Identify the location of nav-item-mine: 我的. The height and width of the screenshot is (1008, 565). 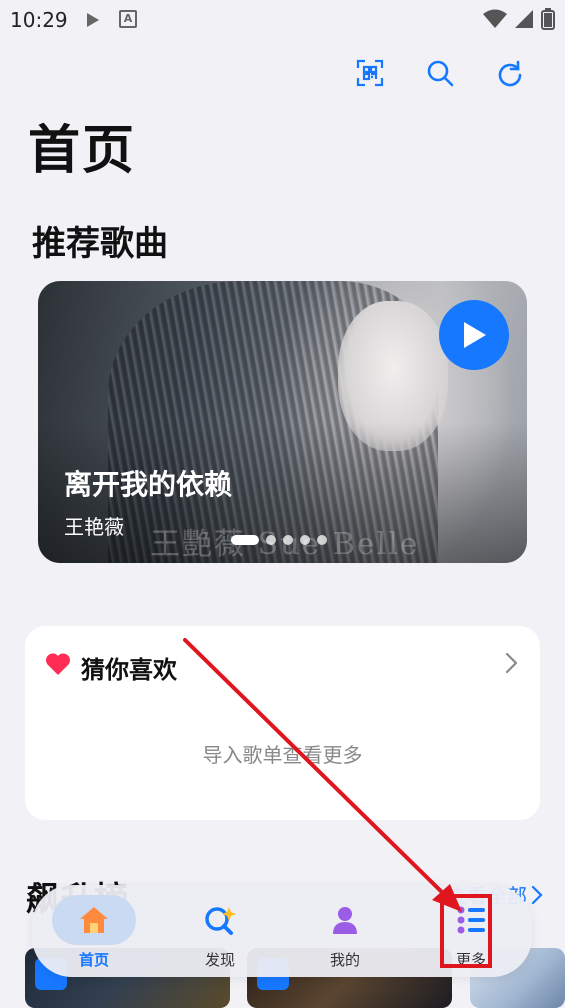
(345, 931).